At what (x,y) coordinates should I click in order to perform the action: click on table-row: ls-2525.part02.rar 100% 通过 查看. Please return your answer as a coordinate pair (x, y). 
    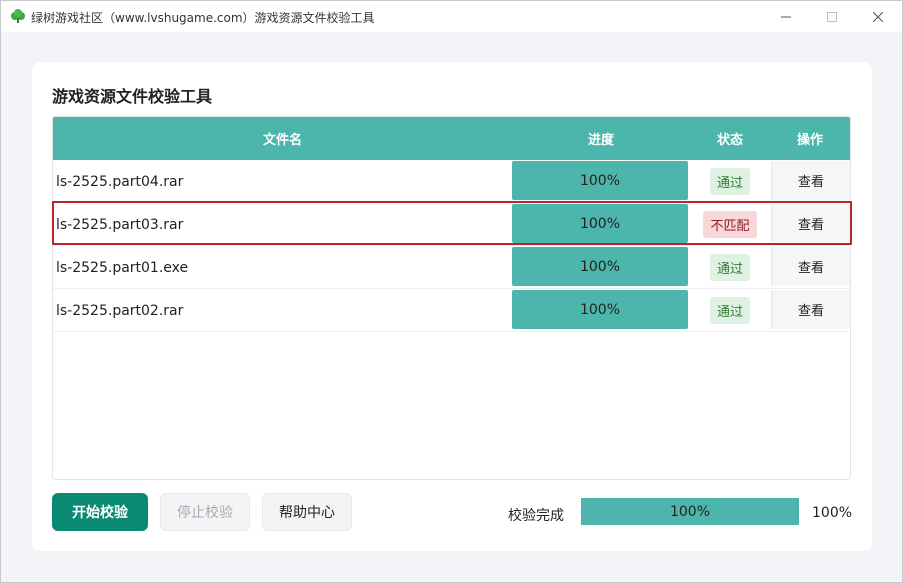
    Looking at the image, I should click on (451, 310).